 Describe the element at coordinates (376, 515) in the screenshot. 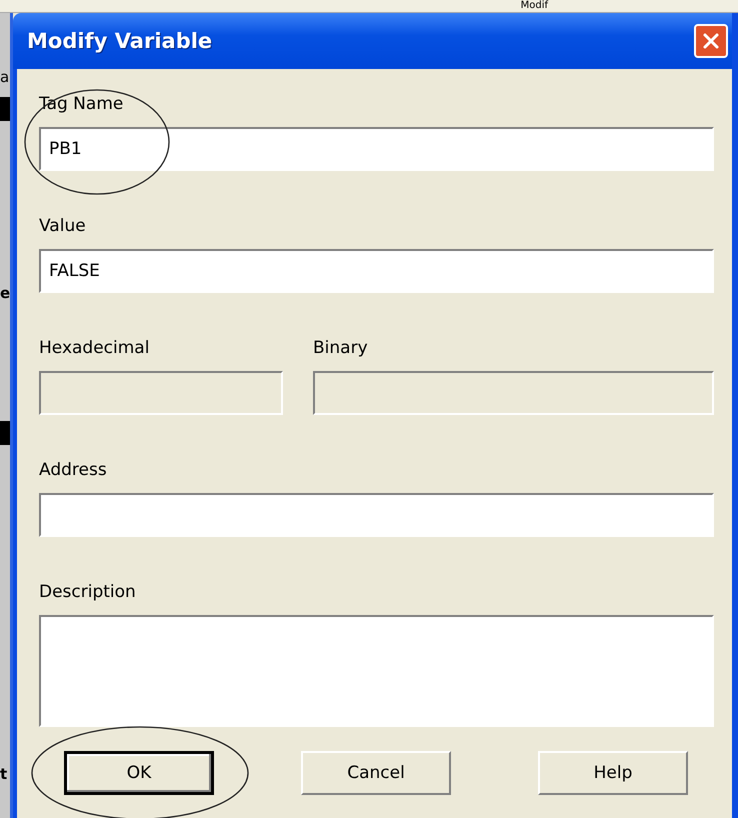

I see `input-field` at that location.